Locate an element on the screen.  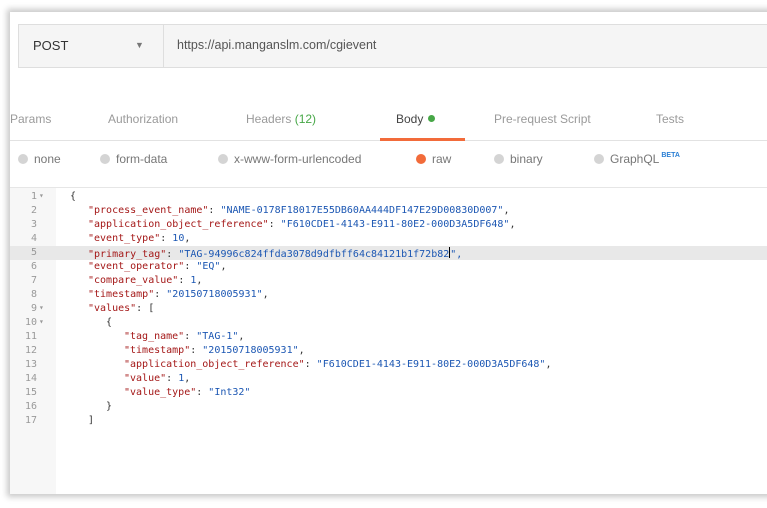
line-number: 6 is located at coordinates (33, 266).